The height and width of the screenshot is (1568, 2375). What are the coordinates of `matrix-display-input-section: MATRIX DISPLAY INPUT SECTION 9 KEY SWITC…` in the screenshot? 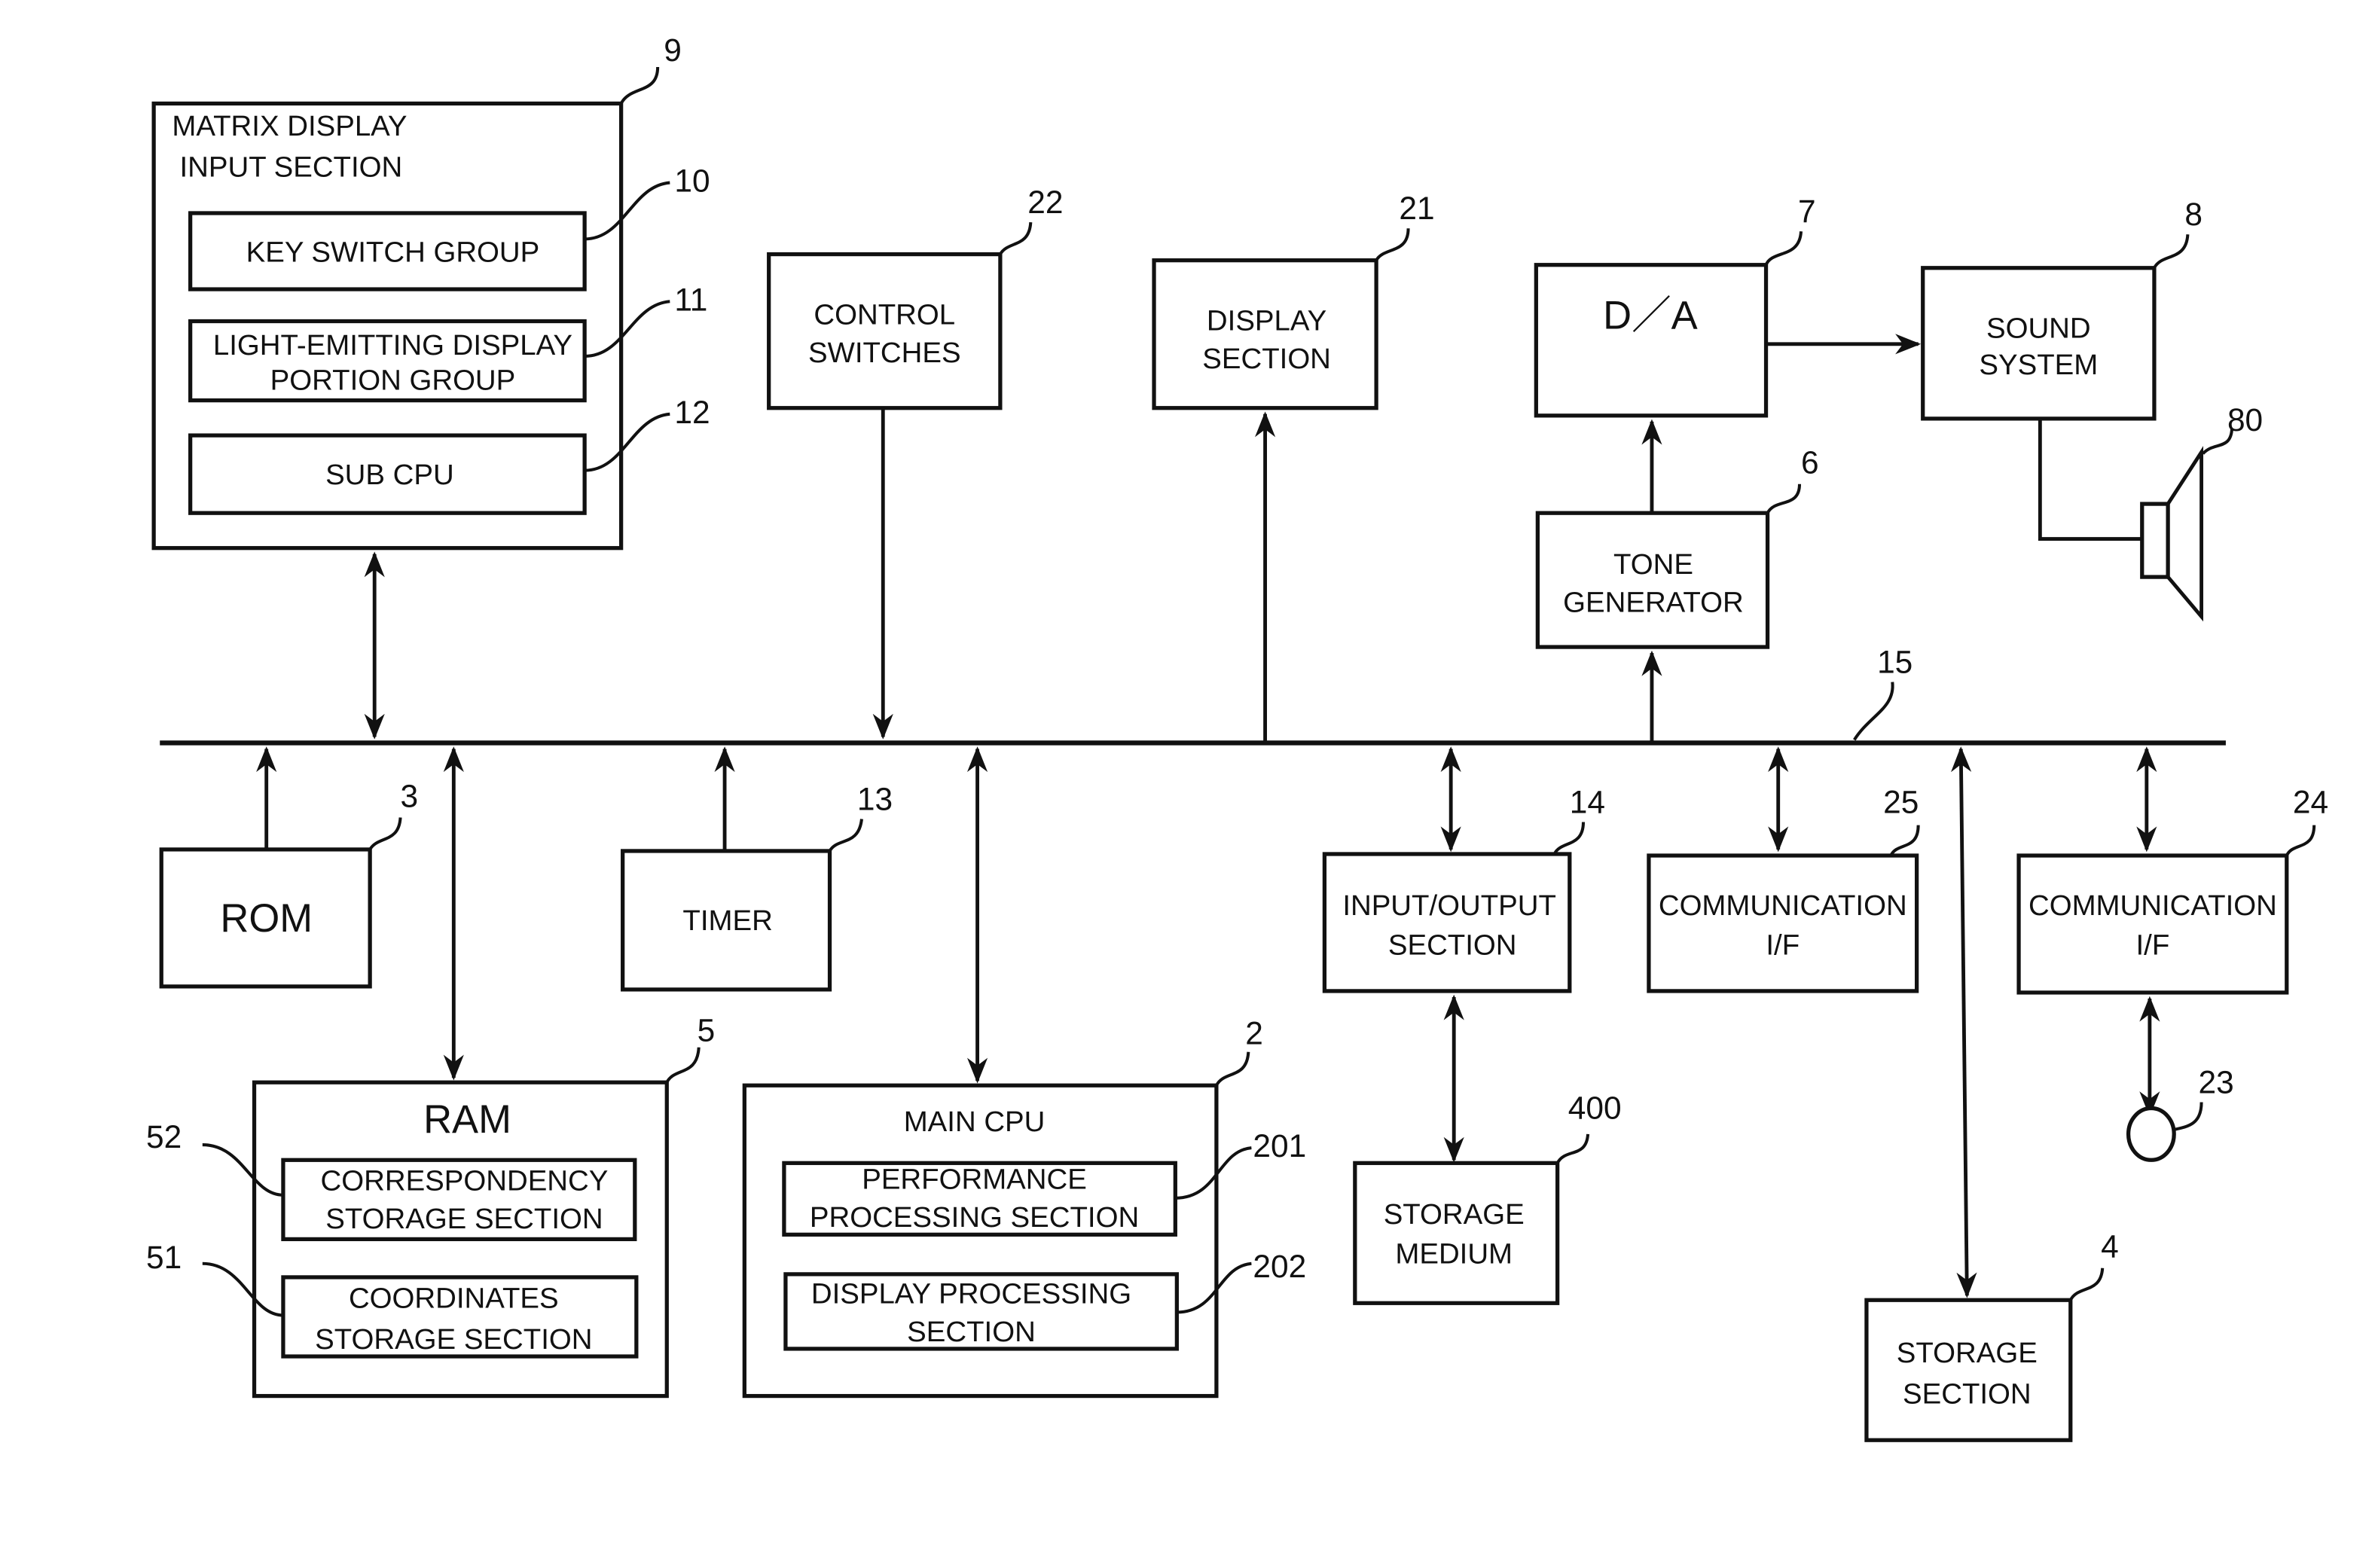 It's located at (430, 292).